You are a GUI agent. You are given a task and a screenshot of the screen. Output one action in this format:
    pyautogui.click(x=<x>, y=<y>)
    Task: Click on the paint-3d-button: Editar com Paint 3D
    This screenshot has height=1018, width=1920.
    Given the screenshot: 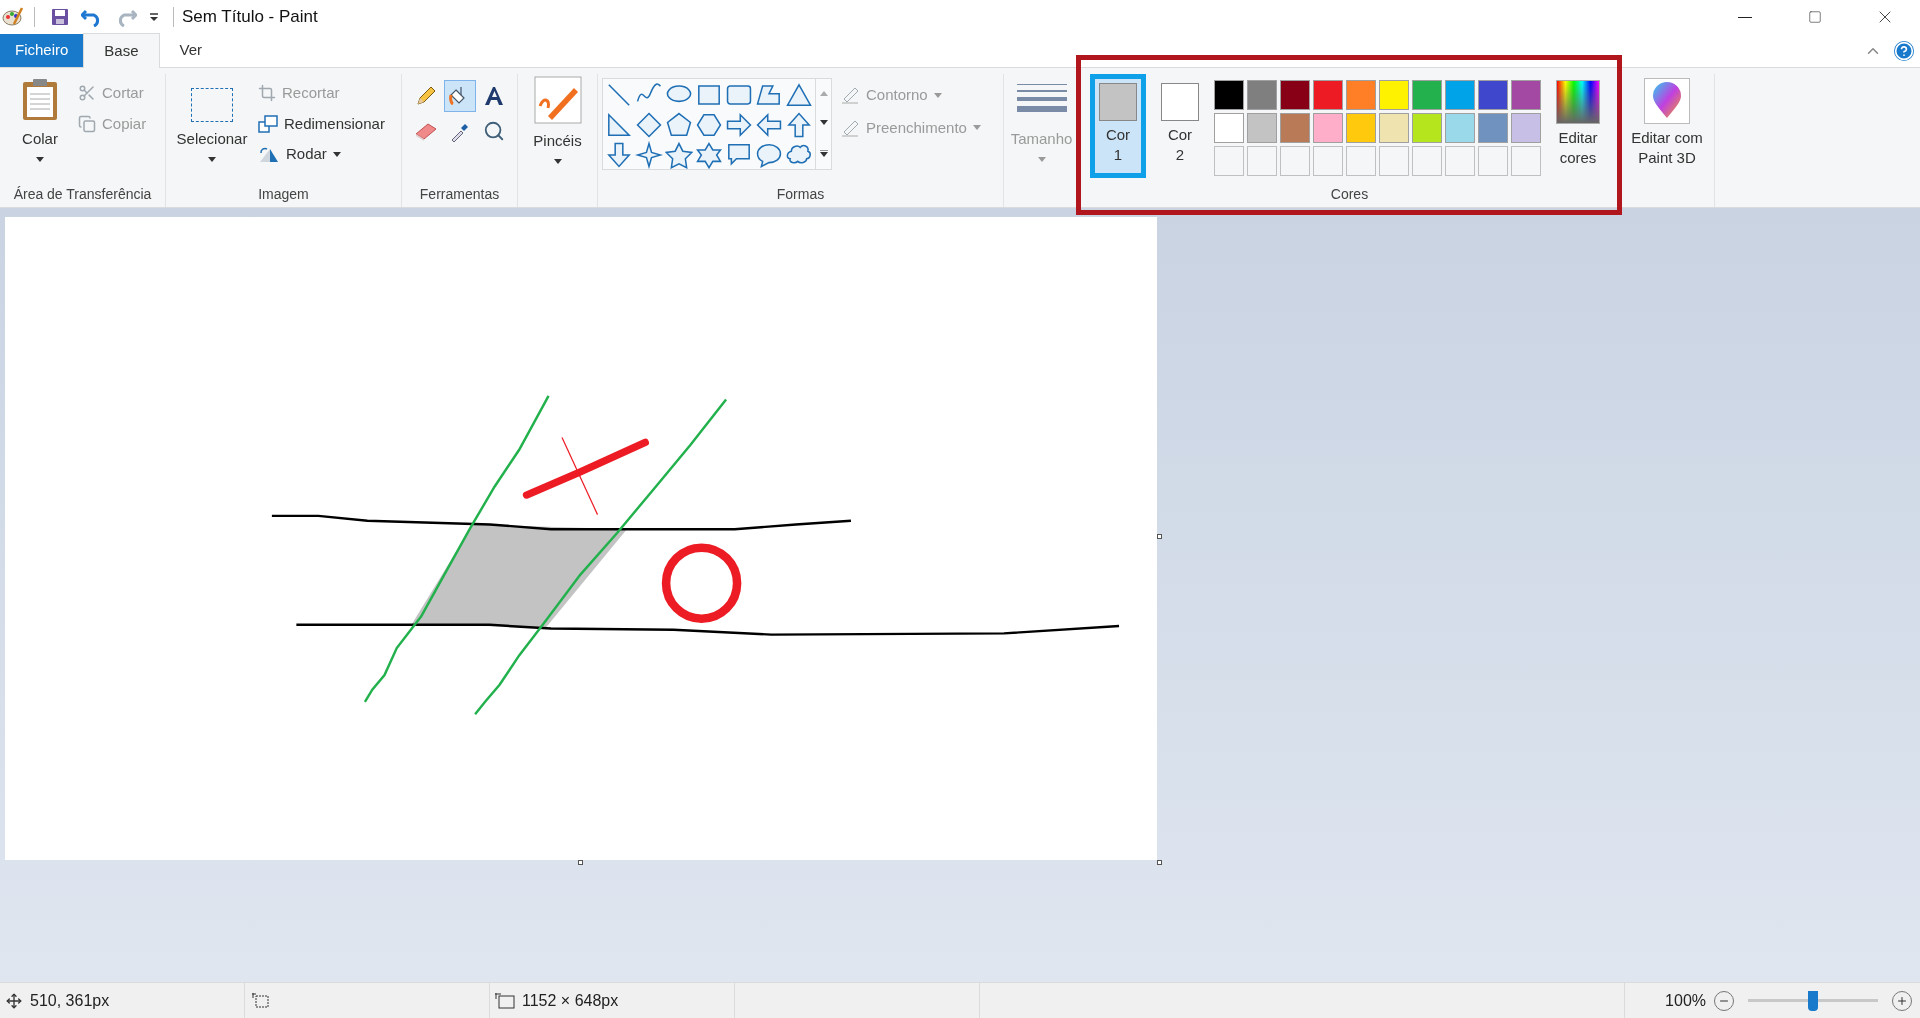 What is the action you would take?
    pyautogui.click(x=1667, y=121)
    